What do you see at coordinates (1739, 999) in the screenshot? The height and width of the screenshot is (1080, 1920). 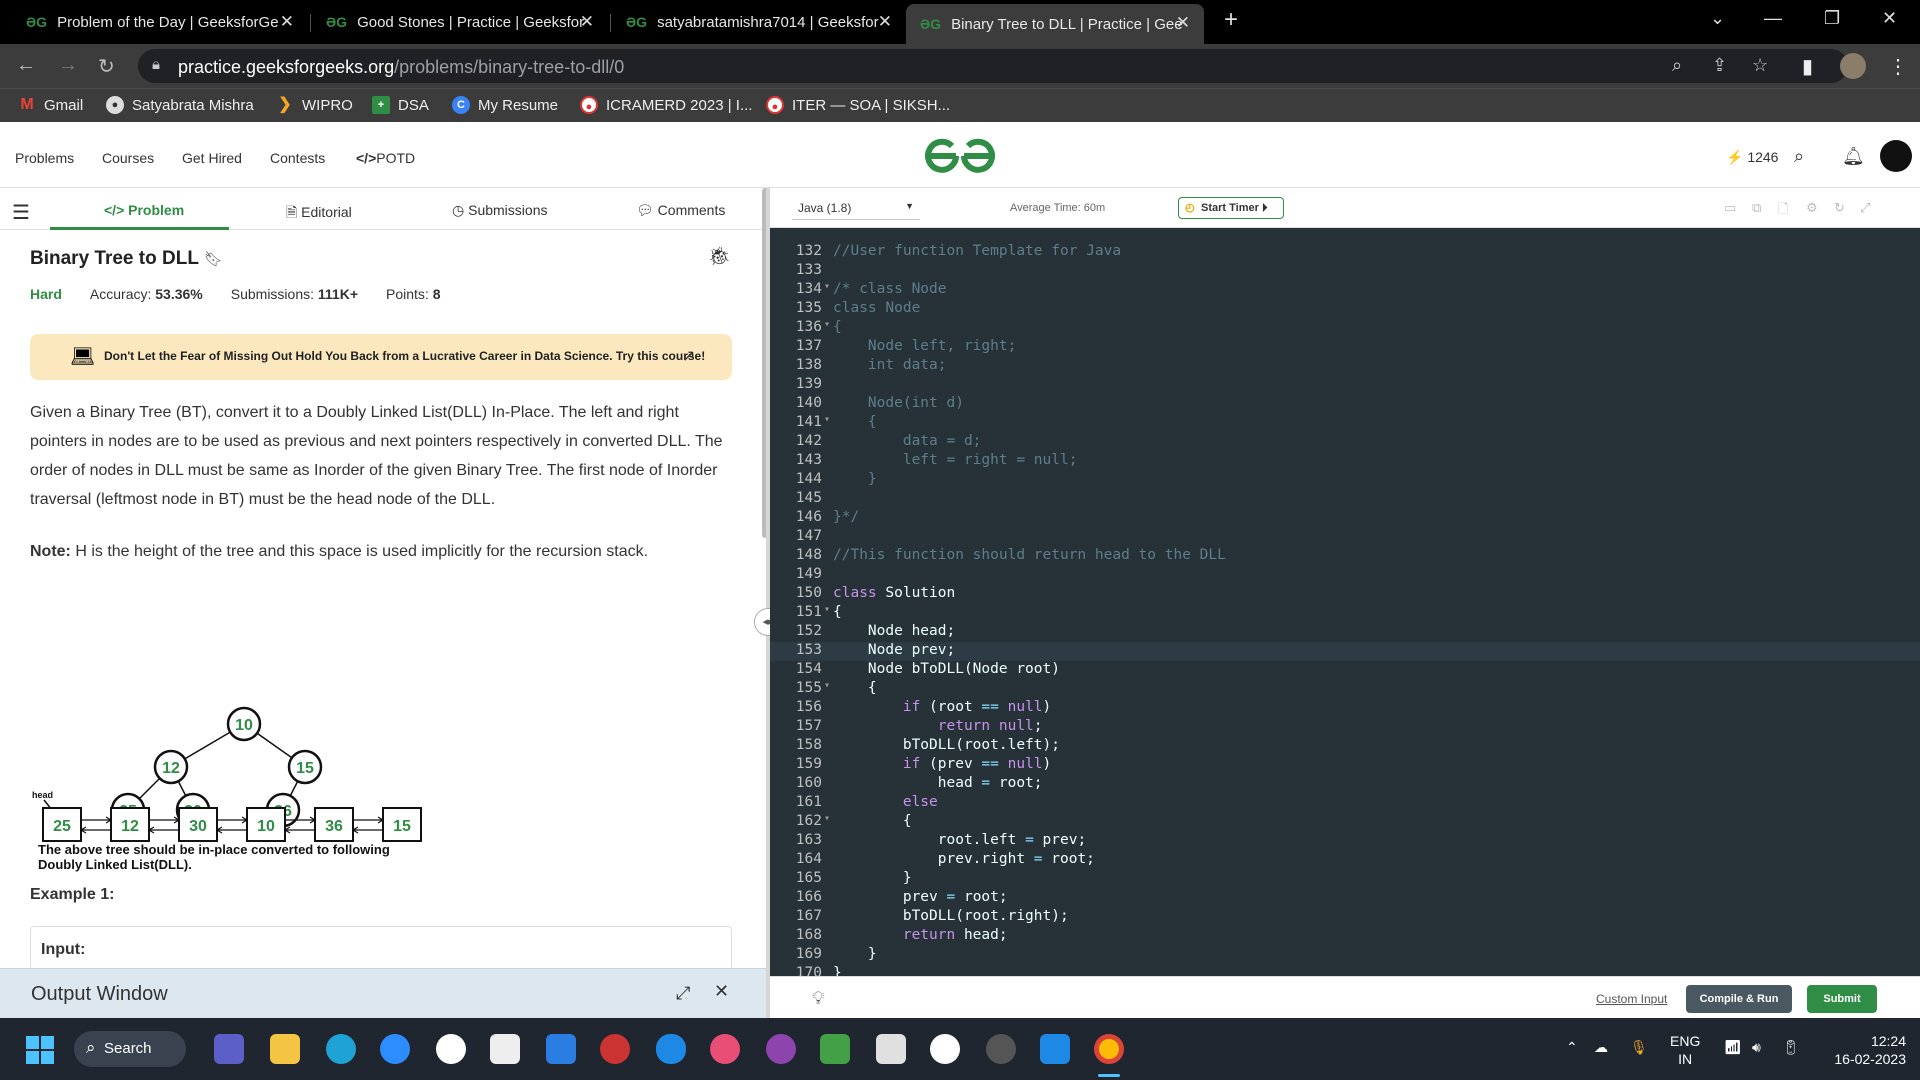 I see `compile-run-button: Compile & Run` at bounding box center [1739, 999].